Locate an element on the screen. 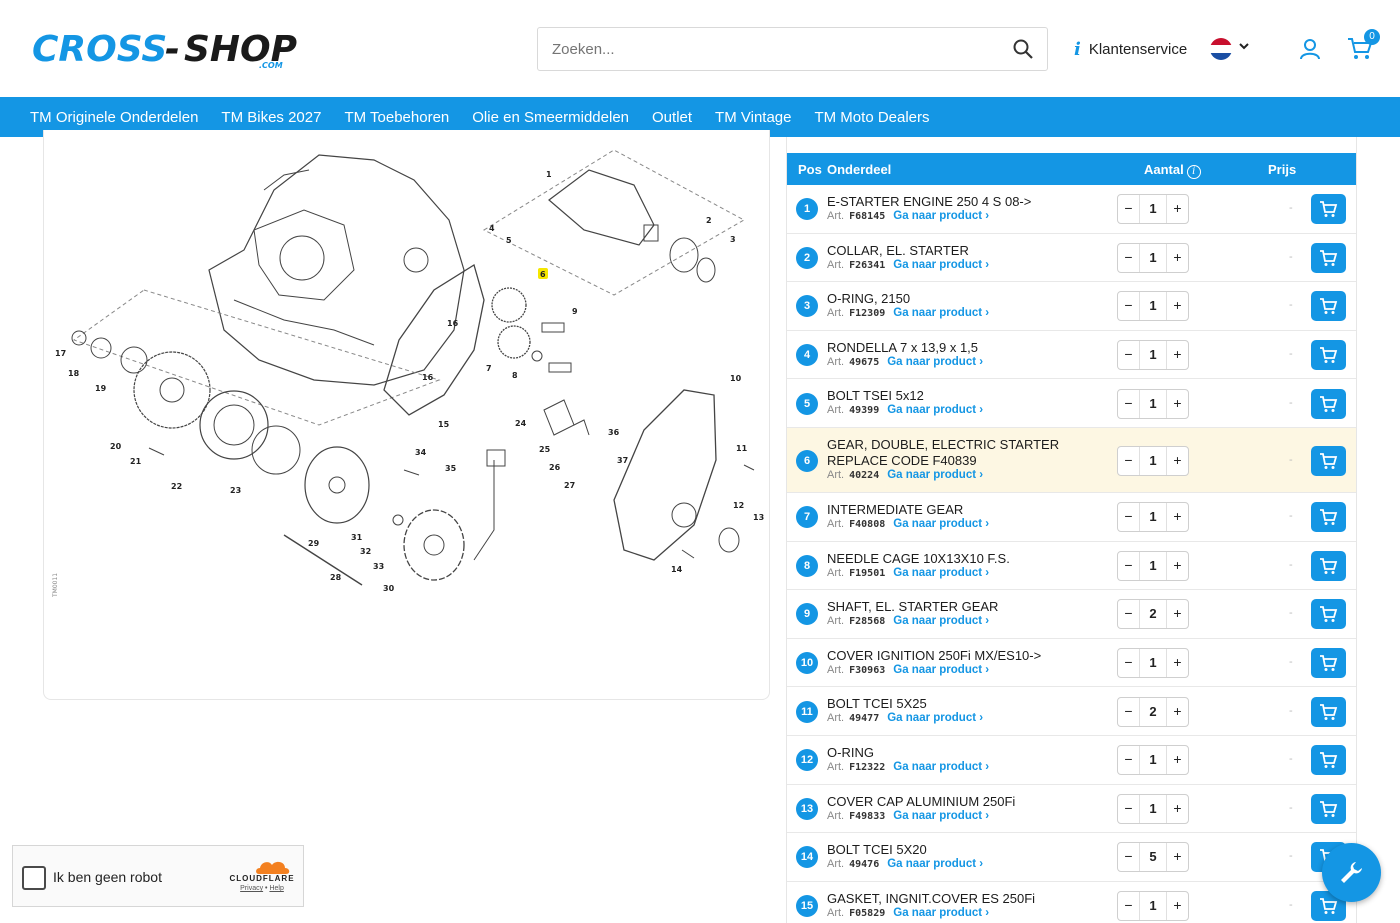 Image resolution: width=1400 pixels, height=923 pixels. nav-item-vintage: TM Vintage is located at coordinates (753, 117).